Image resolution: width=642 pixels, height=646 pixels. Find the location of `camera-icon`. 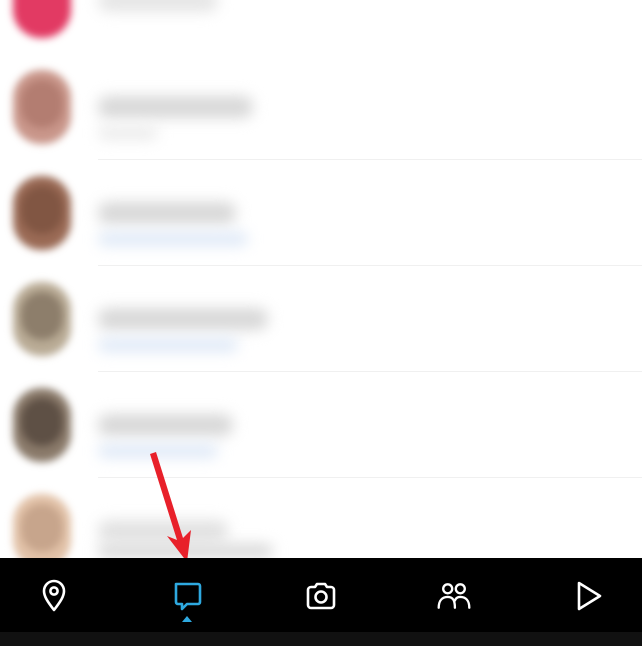

camera-icon is located at coordinates (321, 596).